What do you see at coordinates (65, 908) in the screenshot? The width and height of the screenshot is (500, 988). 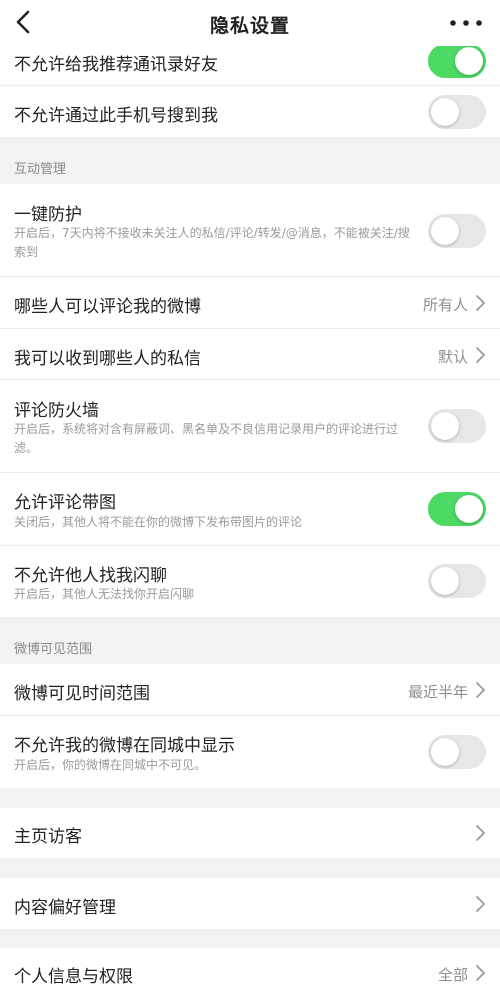 I see `row-label: 内容偏好管理` at bounding box center [65, 908].